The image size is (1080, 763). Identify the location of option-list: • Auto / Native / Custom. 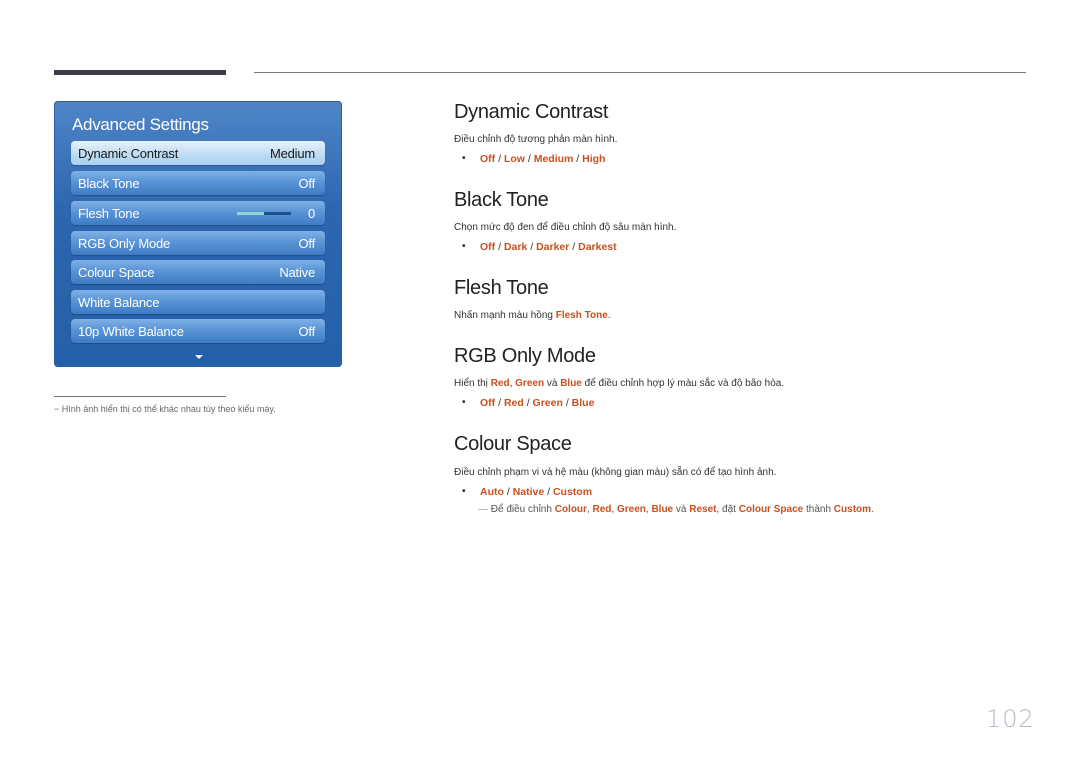
(527, 492).